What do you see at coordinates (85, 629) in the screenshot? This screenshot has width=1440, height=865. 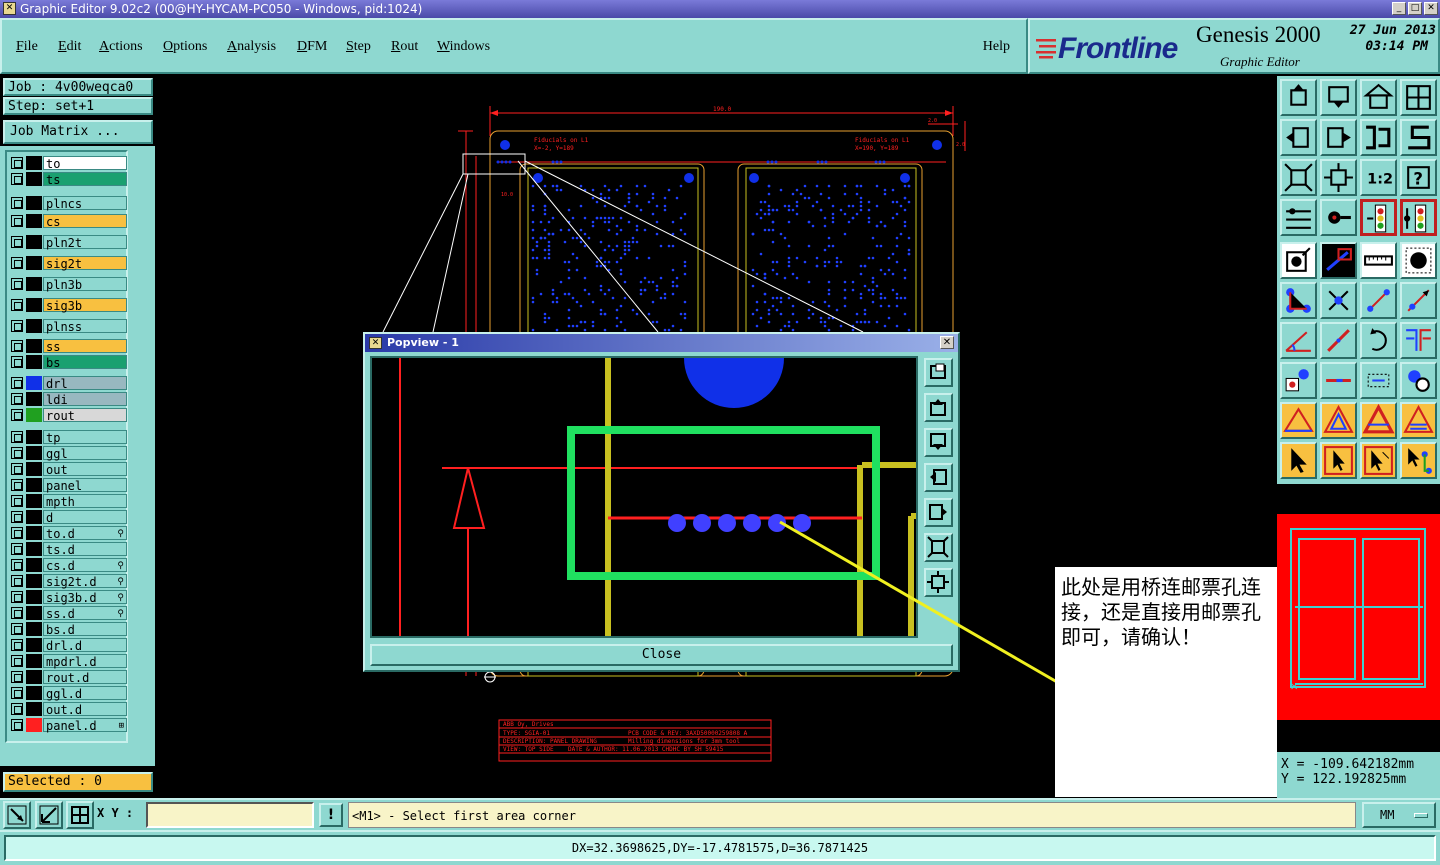 I see `layer-name: bs.d` at bounding box center [85, 629].